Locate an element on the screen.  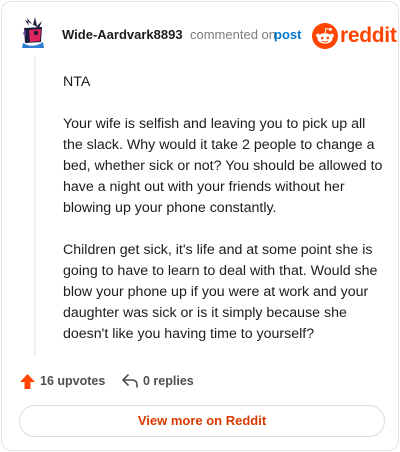
comment-footer: 16 upvotes 0 replies is located at coordinates (201, 383).